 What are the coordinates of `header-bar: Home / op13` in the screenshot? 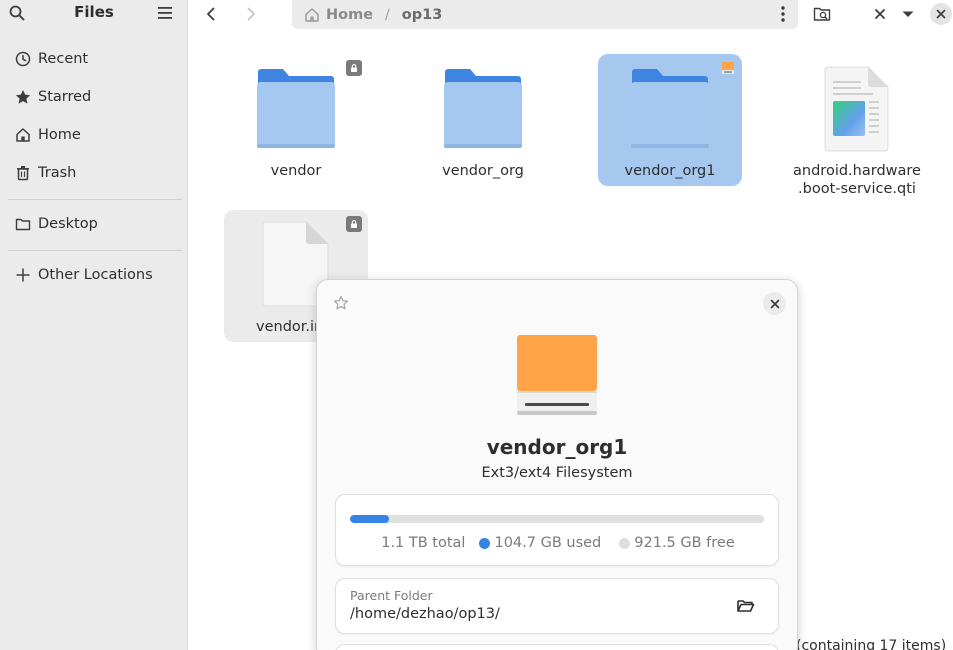 It's located at (570, 14).